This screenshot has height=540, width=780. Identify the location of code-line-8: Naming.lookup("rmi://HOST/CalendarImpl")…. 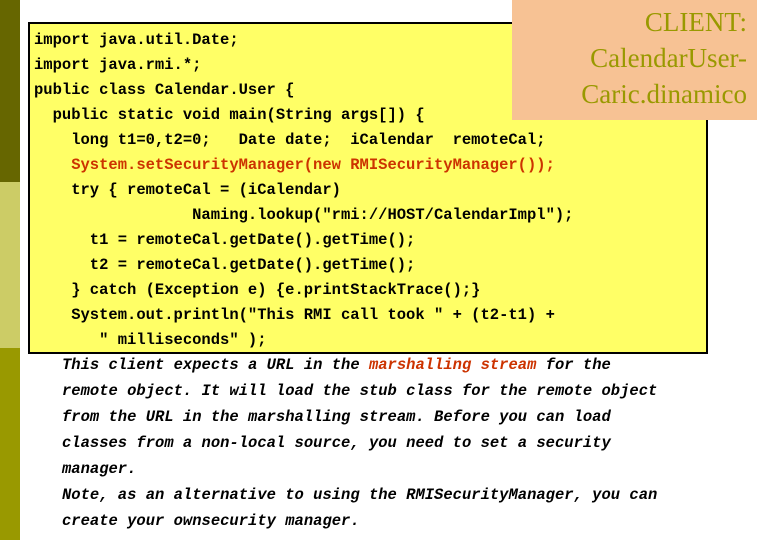
(304, 215).